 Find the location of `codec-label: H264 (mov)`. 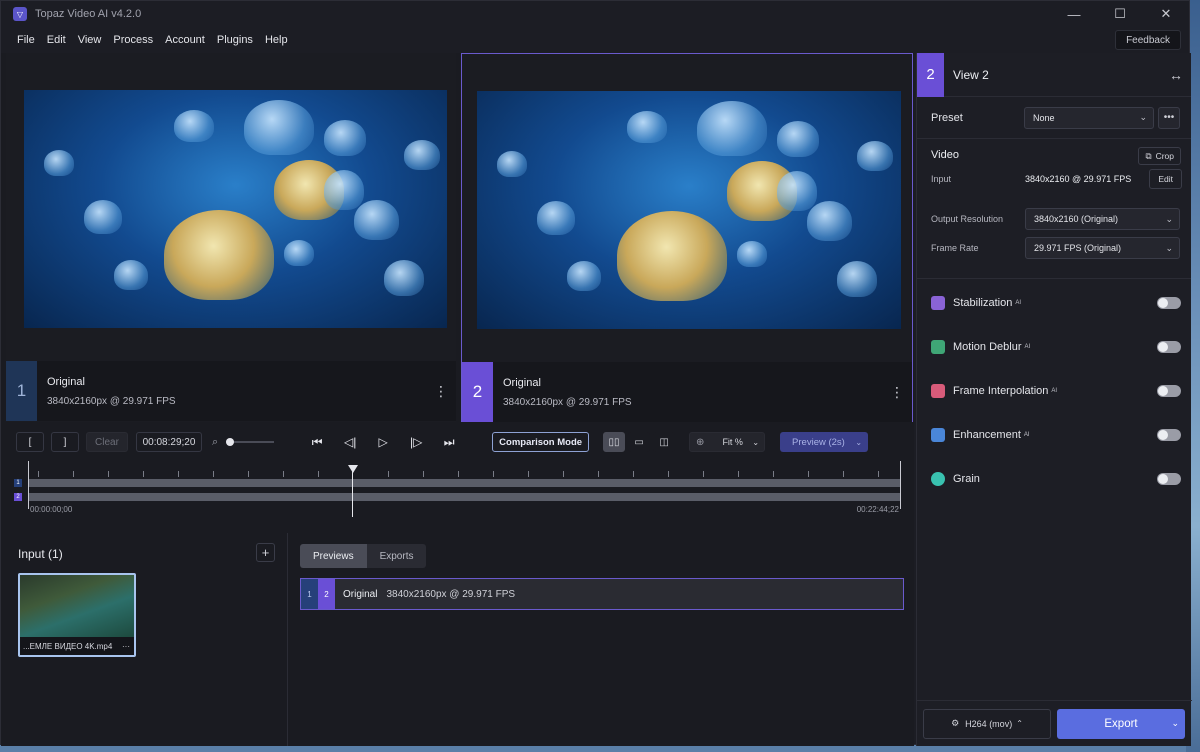

codec-label: H264 (mov) is located at coordinates (989, 723).